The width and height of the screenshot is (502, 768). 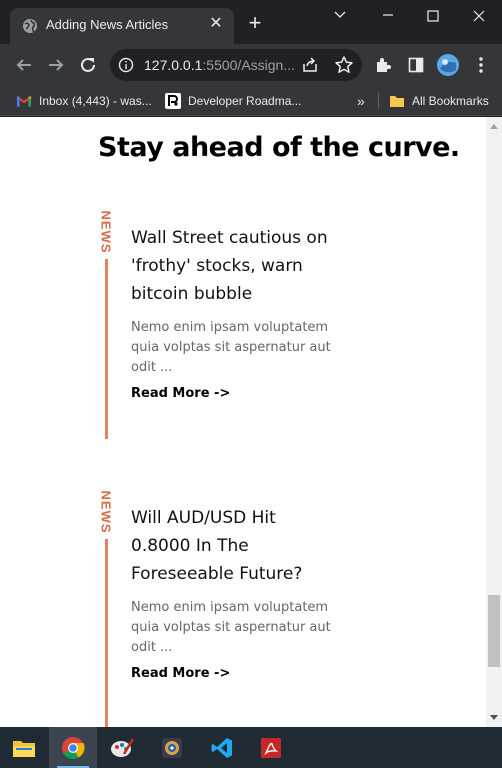 I want to click on os-taskbar, so click(x=251, y=747).